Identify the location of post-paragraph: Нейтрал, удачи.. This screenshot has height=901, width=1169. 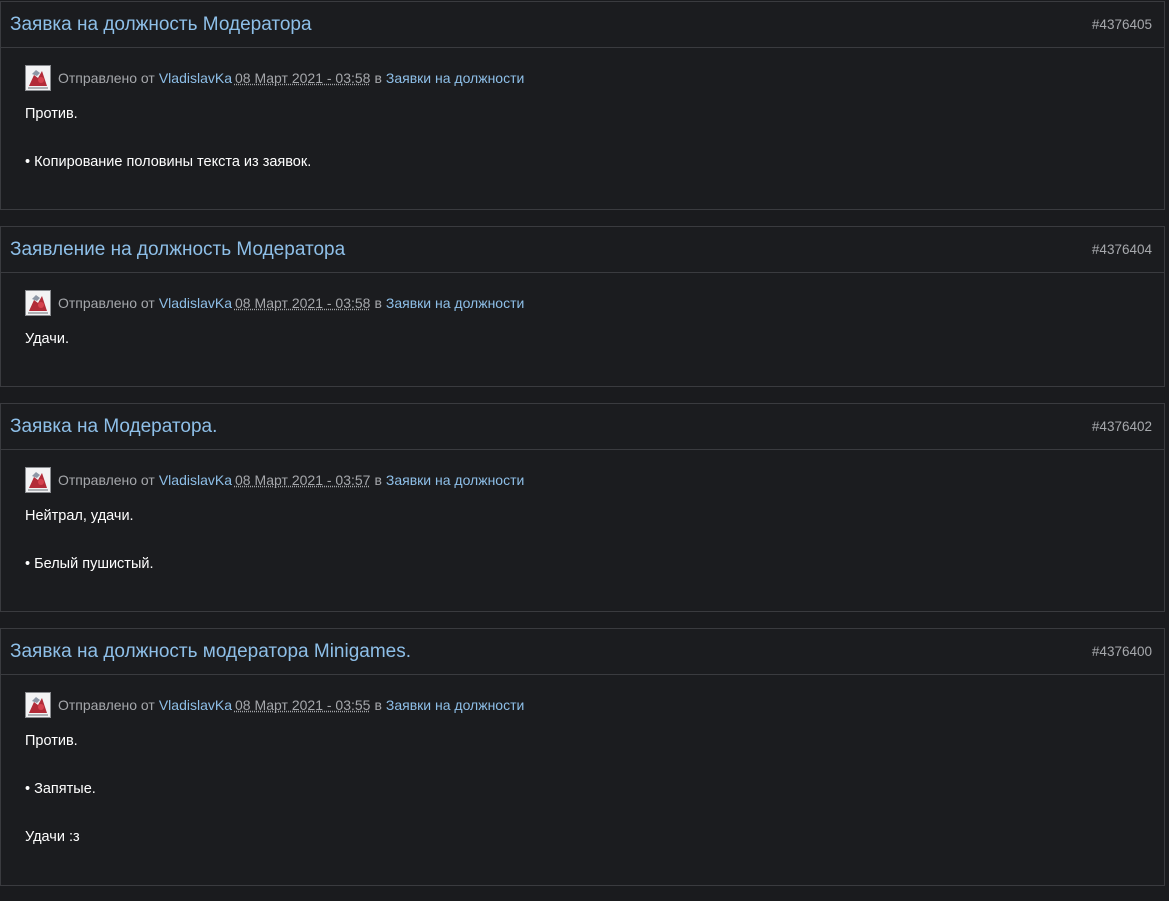
(79, 516).